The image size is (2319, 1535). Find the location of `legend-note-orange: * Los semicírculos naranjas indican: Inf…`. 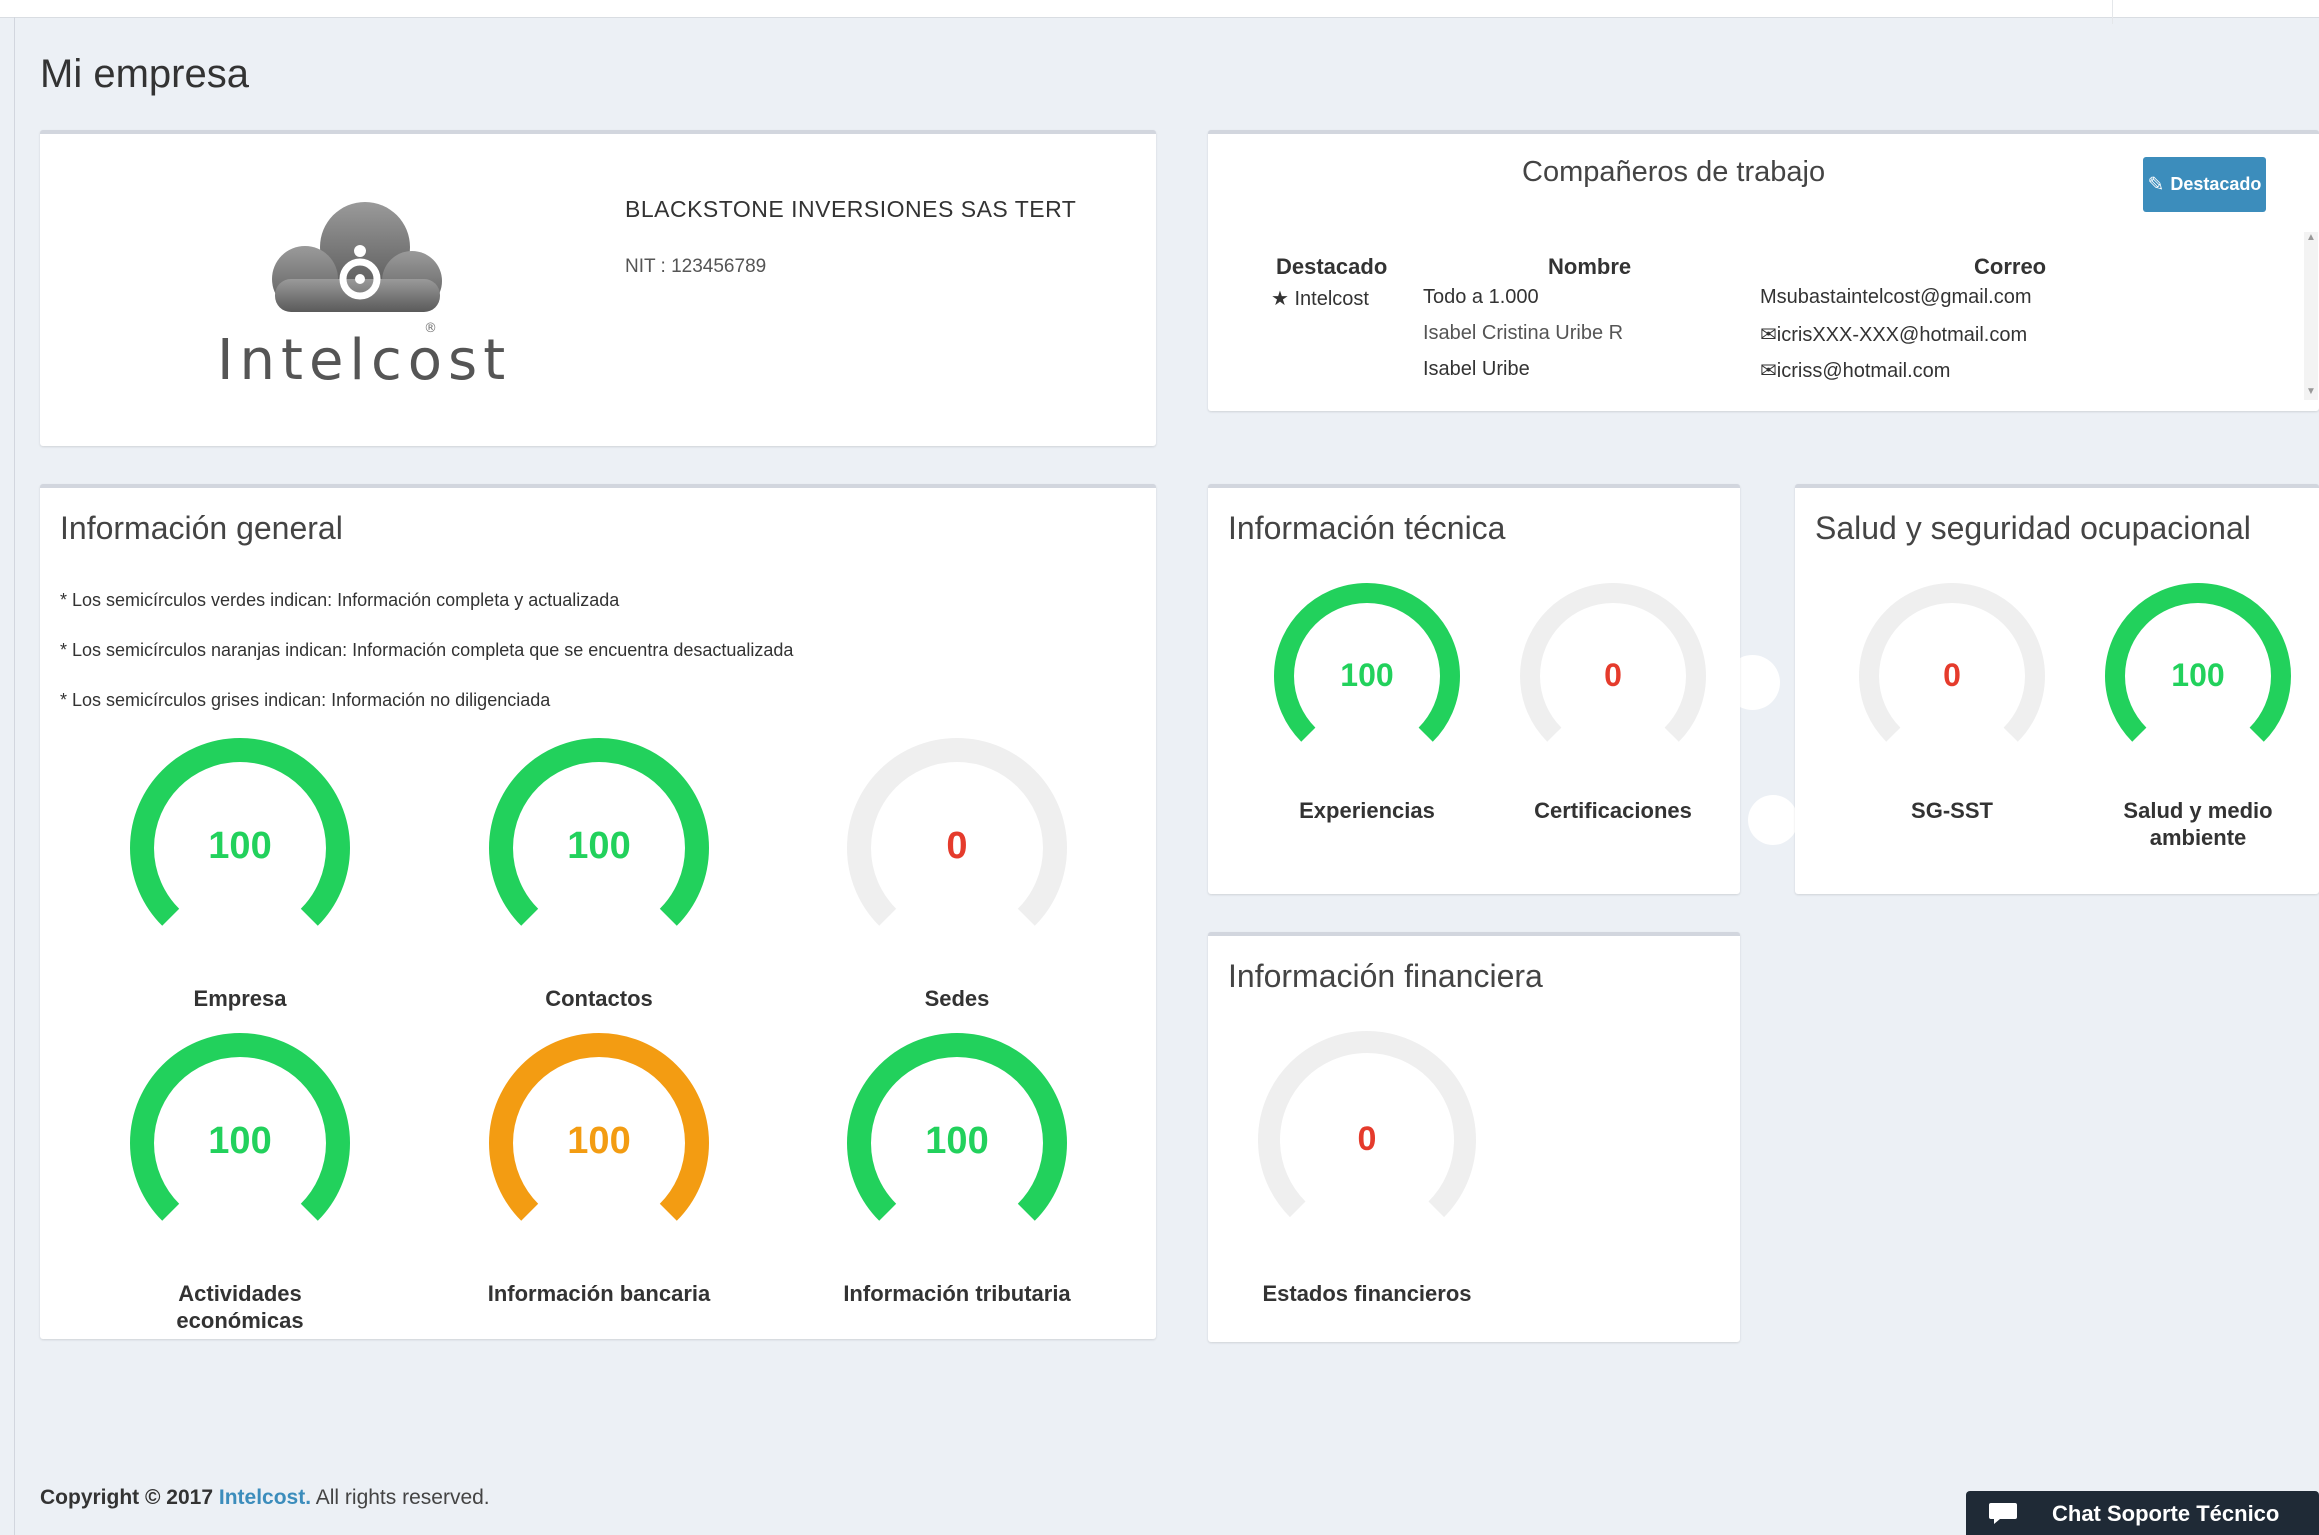

legend-note-orange: * Los semicírculos naranjas indican: Inf… is located at coordinates (427, 650).